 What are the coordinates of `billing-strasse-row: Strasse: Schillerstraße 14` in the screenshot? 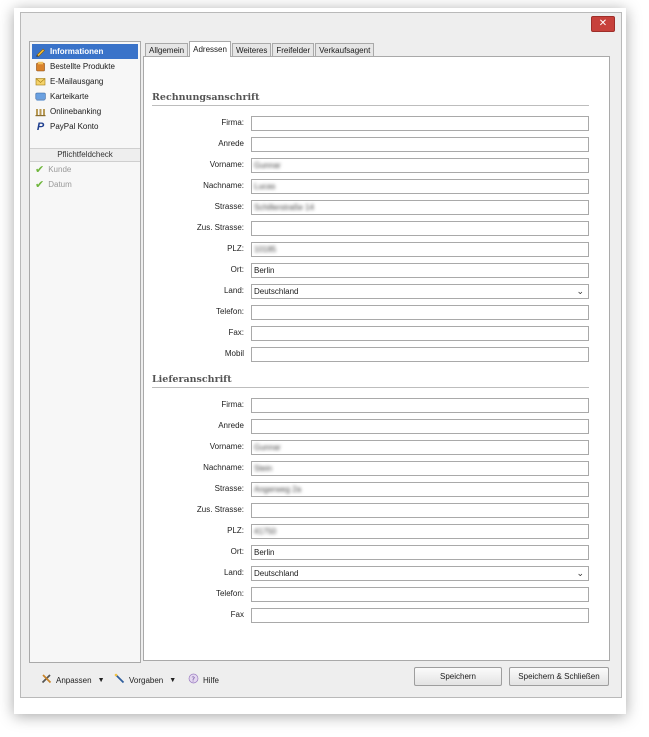 It's located at (376, 207).